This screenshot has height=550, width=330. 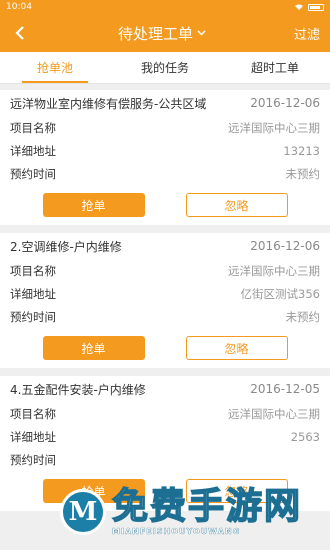 I want to click on status-time: 10:04, so click(x=19, y=7).